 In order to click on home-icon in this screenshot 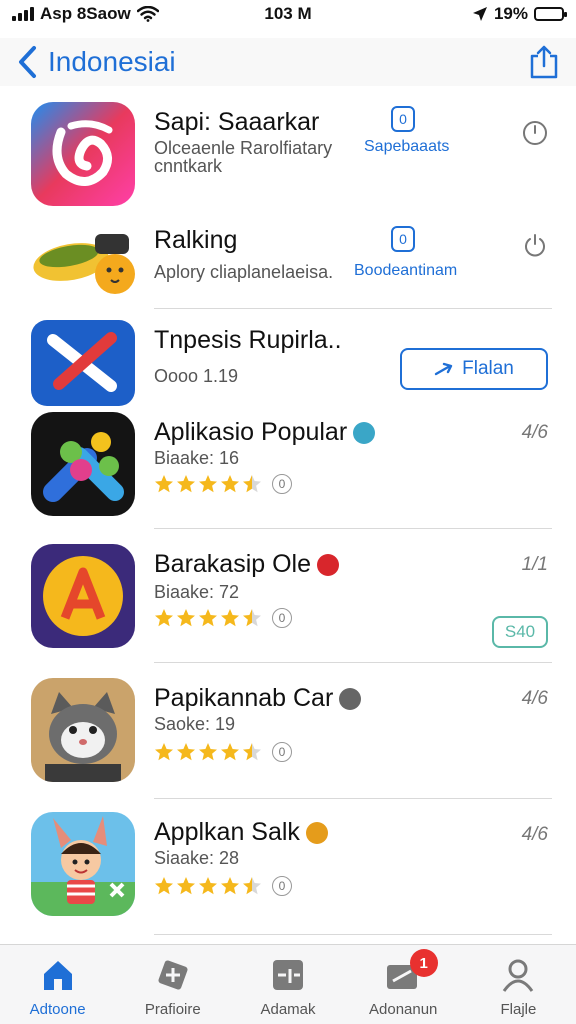, I will do `click(57, 975)`.